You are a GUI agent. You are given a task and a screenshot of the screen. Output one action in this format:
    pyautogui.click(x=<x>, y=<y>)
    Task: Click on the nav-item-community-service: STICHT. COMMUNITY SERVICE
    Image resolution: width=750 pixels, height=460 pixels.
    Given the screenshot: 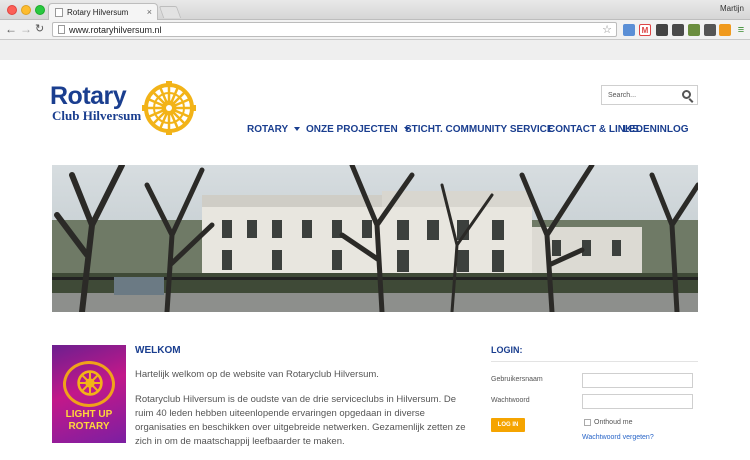 What is the action you would take?
    pyautogui.click(x=479, y=129)
    